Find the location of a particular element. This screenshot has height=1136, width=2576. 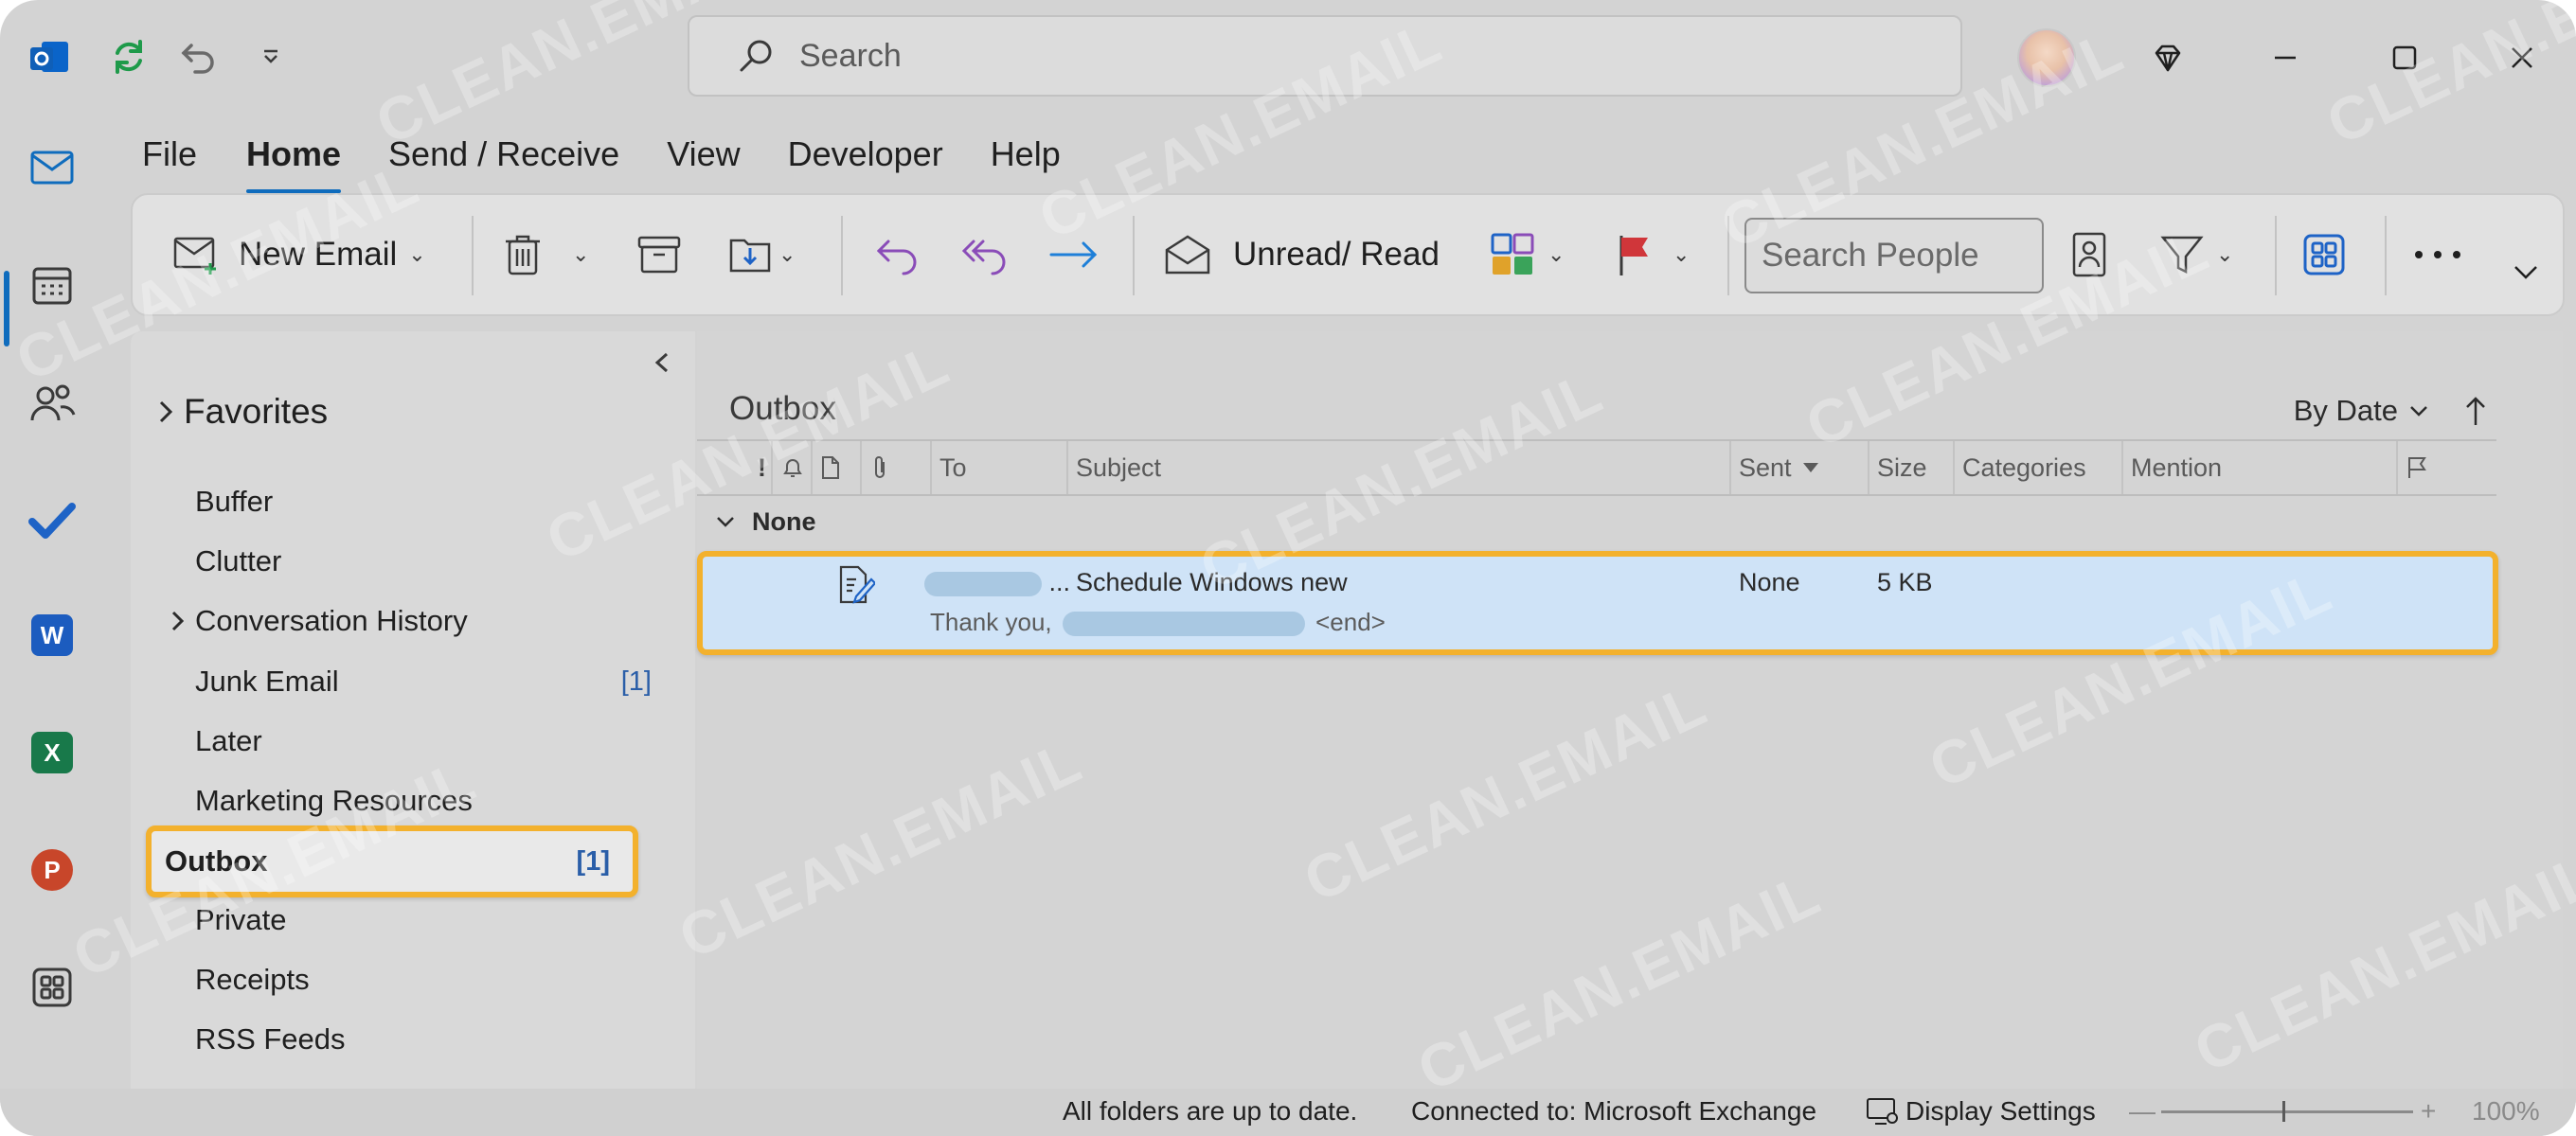

new-email-button: New Email ⌄ is located at coordinates (299, 254).